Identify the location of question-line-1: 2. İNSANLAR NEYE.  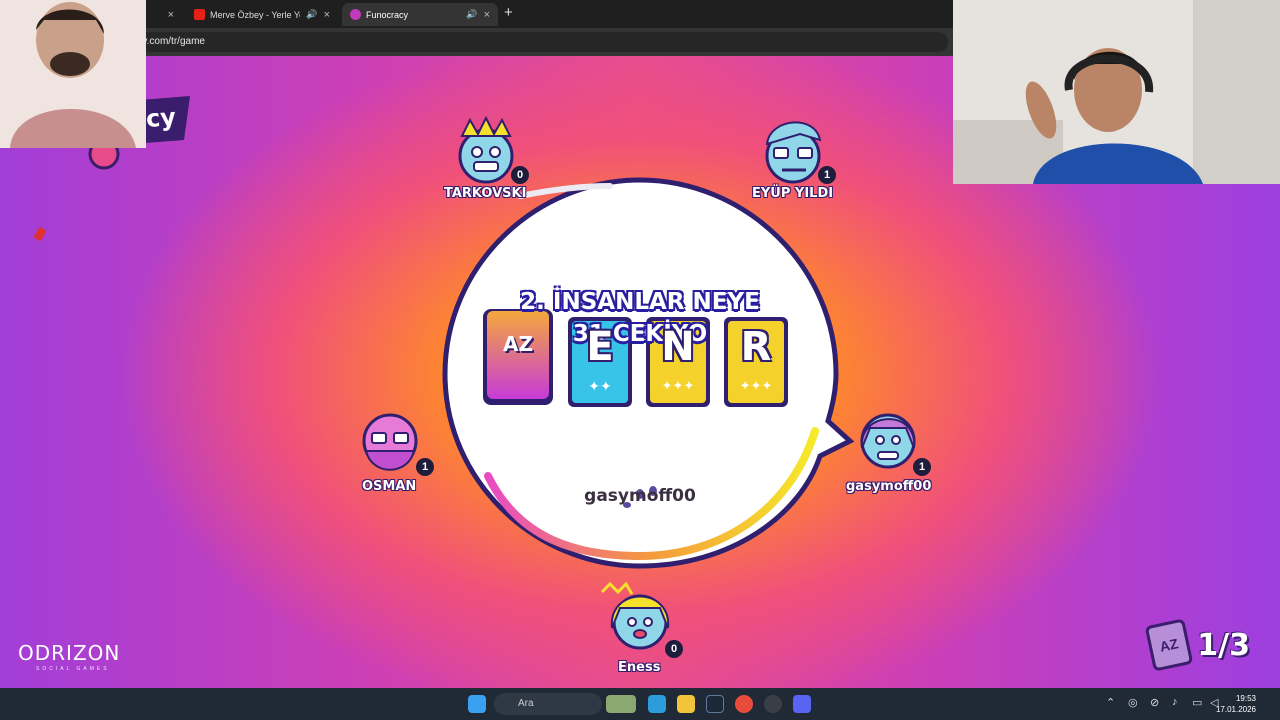
(640, 302).